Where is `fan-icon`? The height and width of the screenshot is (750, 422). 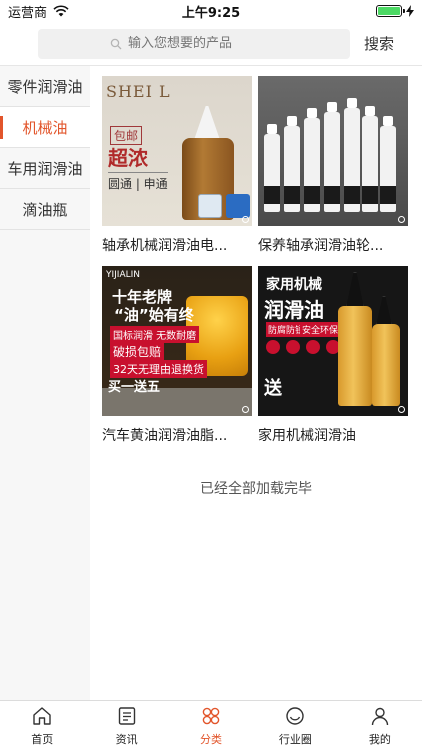
fan-icon is located at coordinates (210, 206).